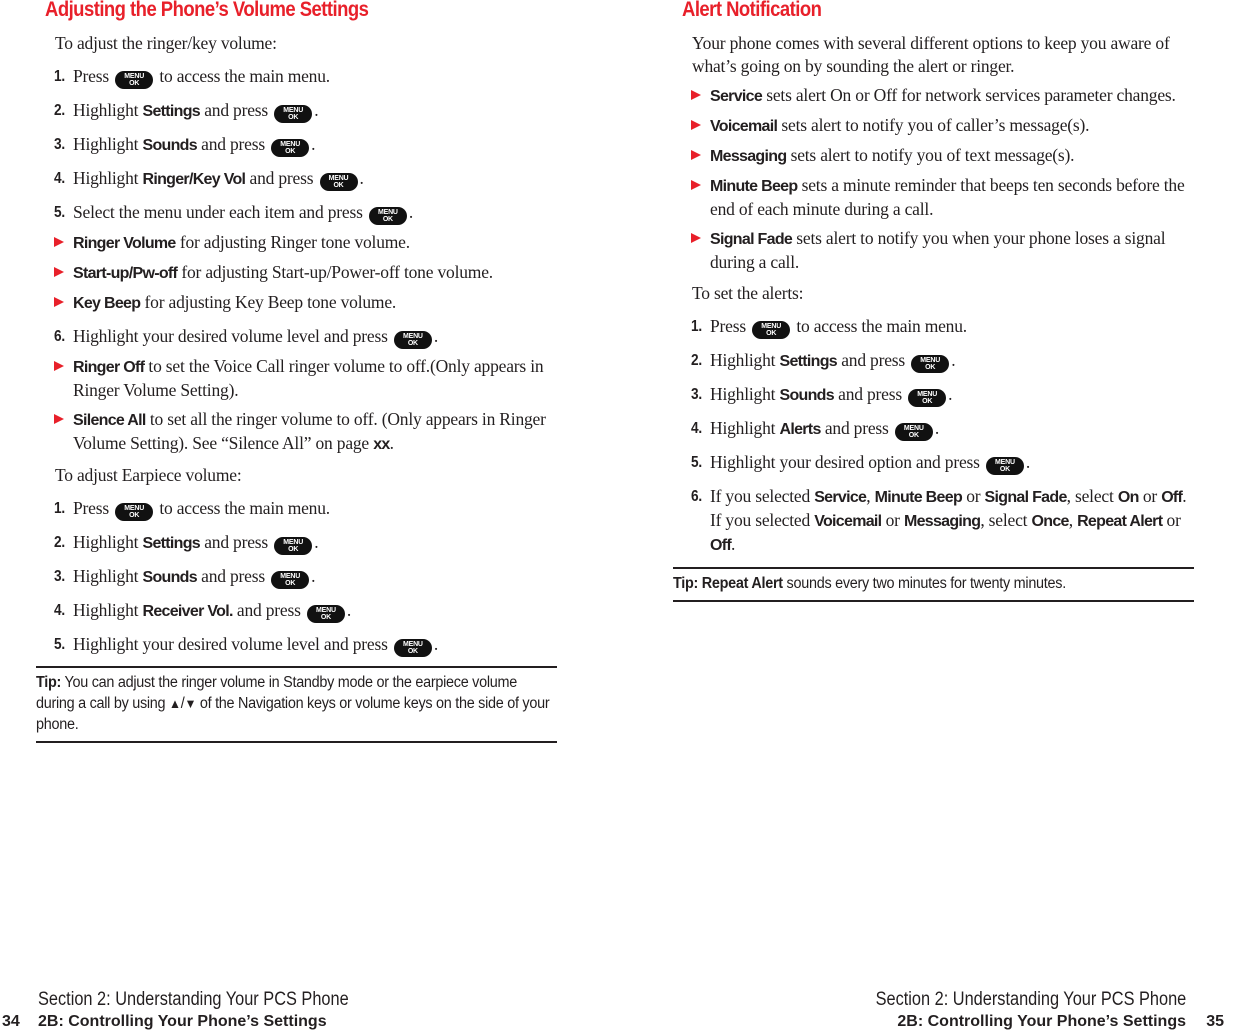  Describe the element at coordinates (697, 394) in the screenshot. I see `step-number: 3.` at that location.